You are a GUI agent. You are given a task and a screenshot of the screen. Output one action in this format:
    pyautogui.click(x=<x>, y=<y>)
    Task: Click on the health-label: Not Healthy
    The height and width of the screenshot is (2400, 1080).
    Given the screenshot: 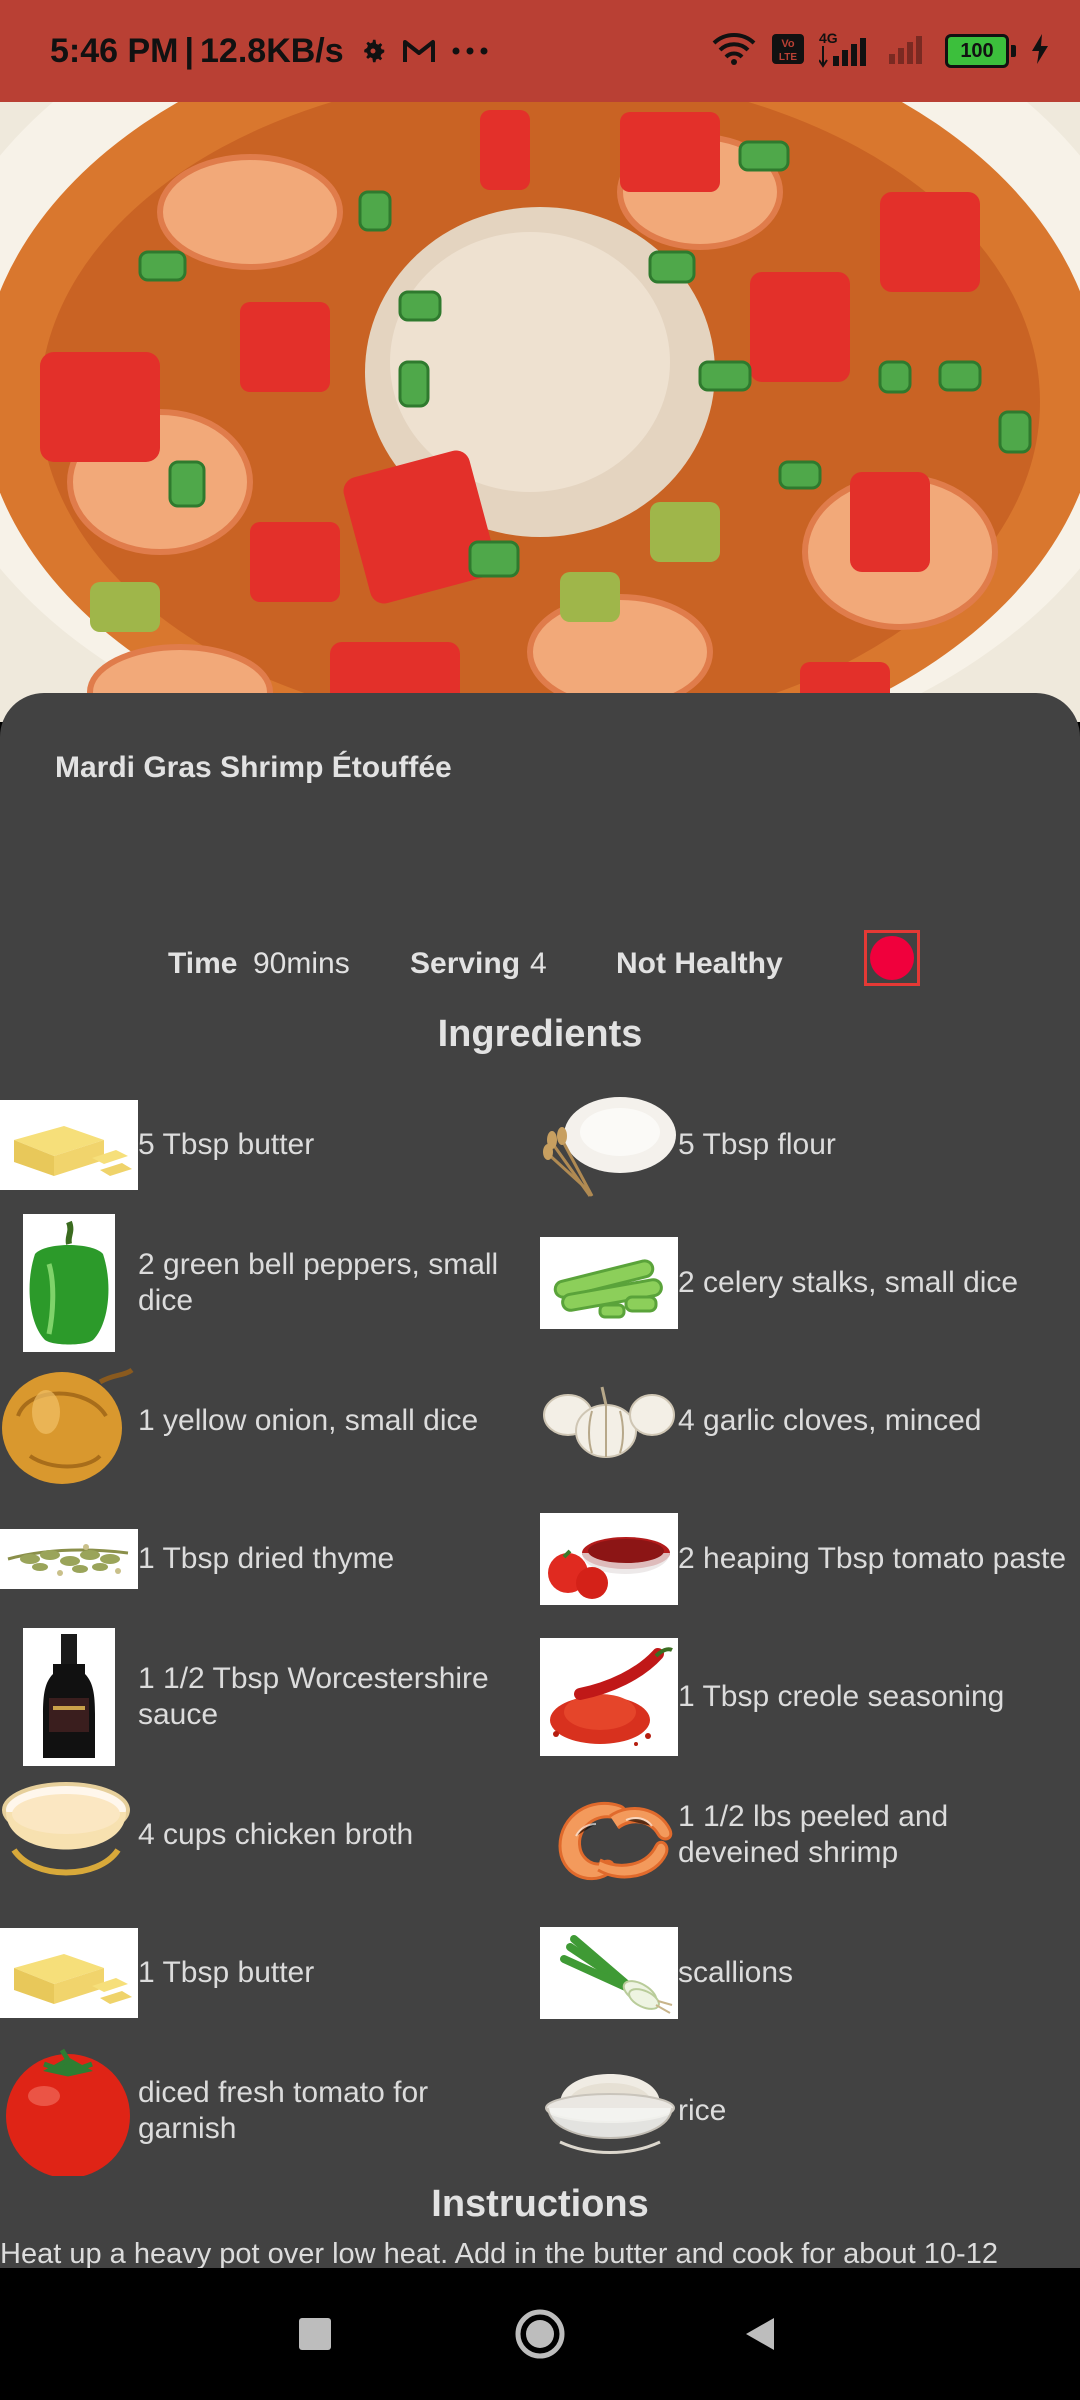 What is the action you would take?
    pyautogui.click(x=699, y=963)
    